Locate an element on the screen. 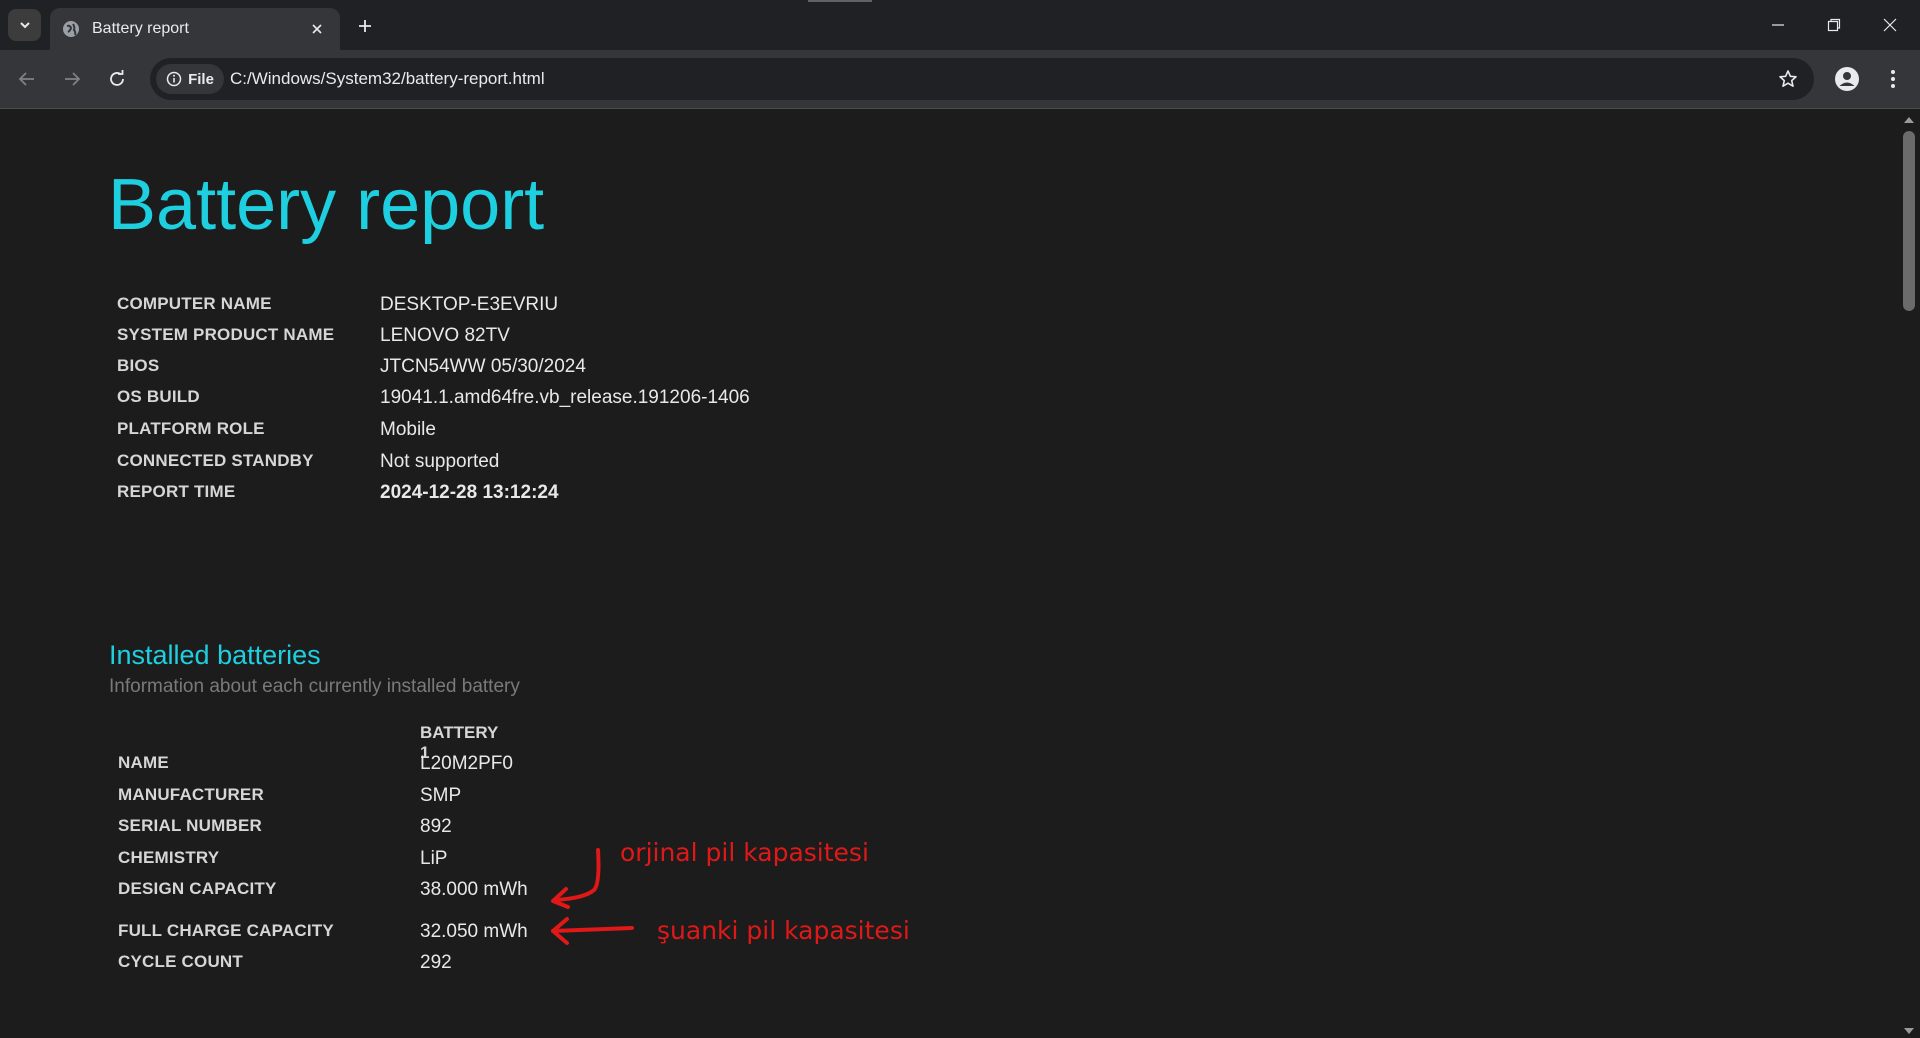 Image resolution: width=1920 pixels, height=1038 pixels. close-window-button is located at coordinates (1890, 25).